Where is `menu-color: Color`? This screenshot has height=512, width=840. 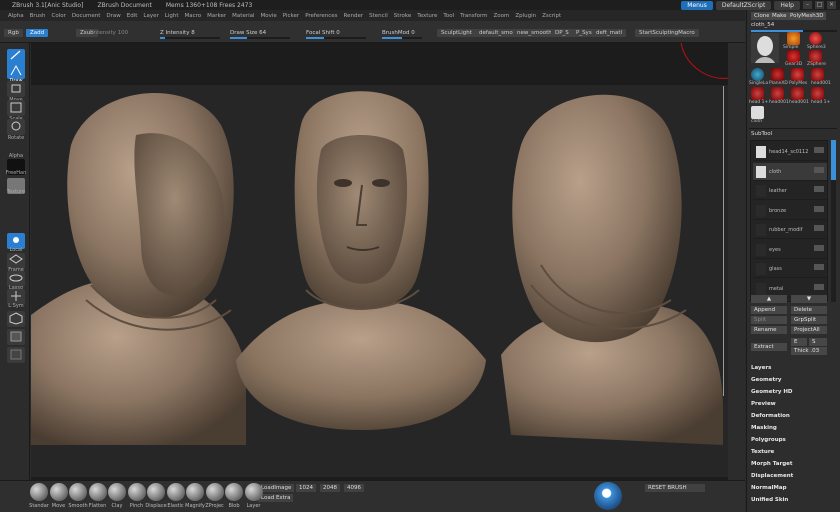
menu-color: Color is located at coordinates (59, 16).